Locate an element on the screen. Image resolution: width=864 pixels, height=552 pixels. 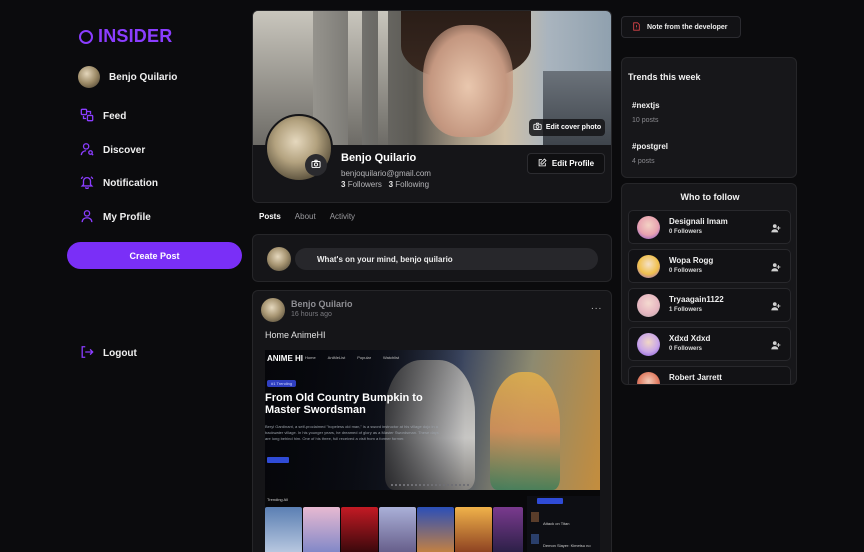
followers-count: 3 is located at coordinates (343, 184).